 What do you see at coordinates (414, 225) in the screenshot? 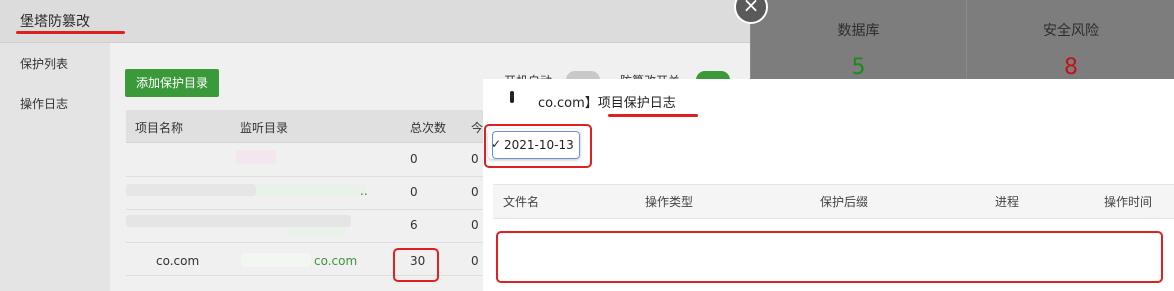
I see `cell-total: 6` at bounding box center [414, 225].